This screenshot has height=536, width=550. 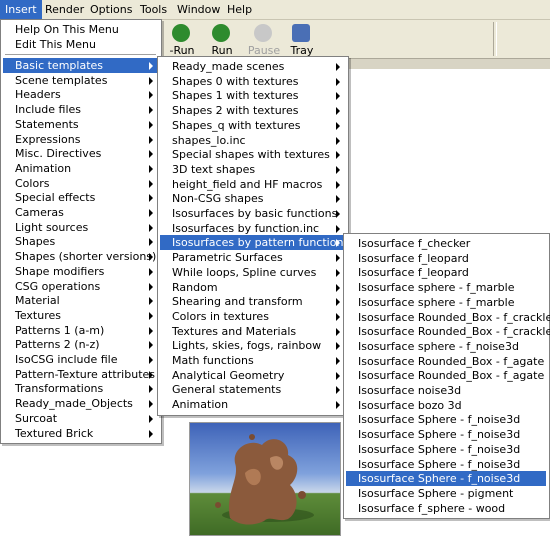 I want to click on menu-item-label: Animation, so click(x=200, y=405).